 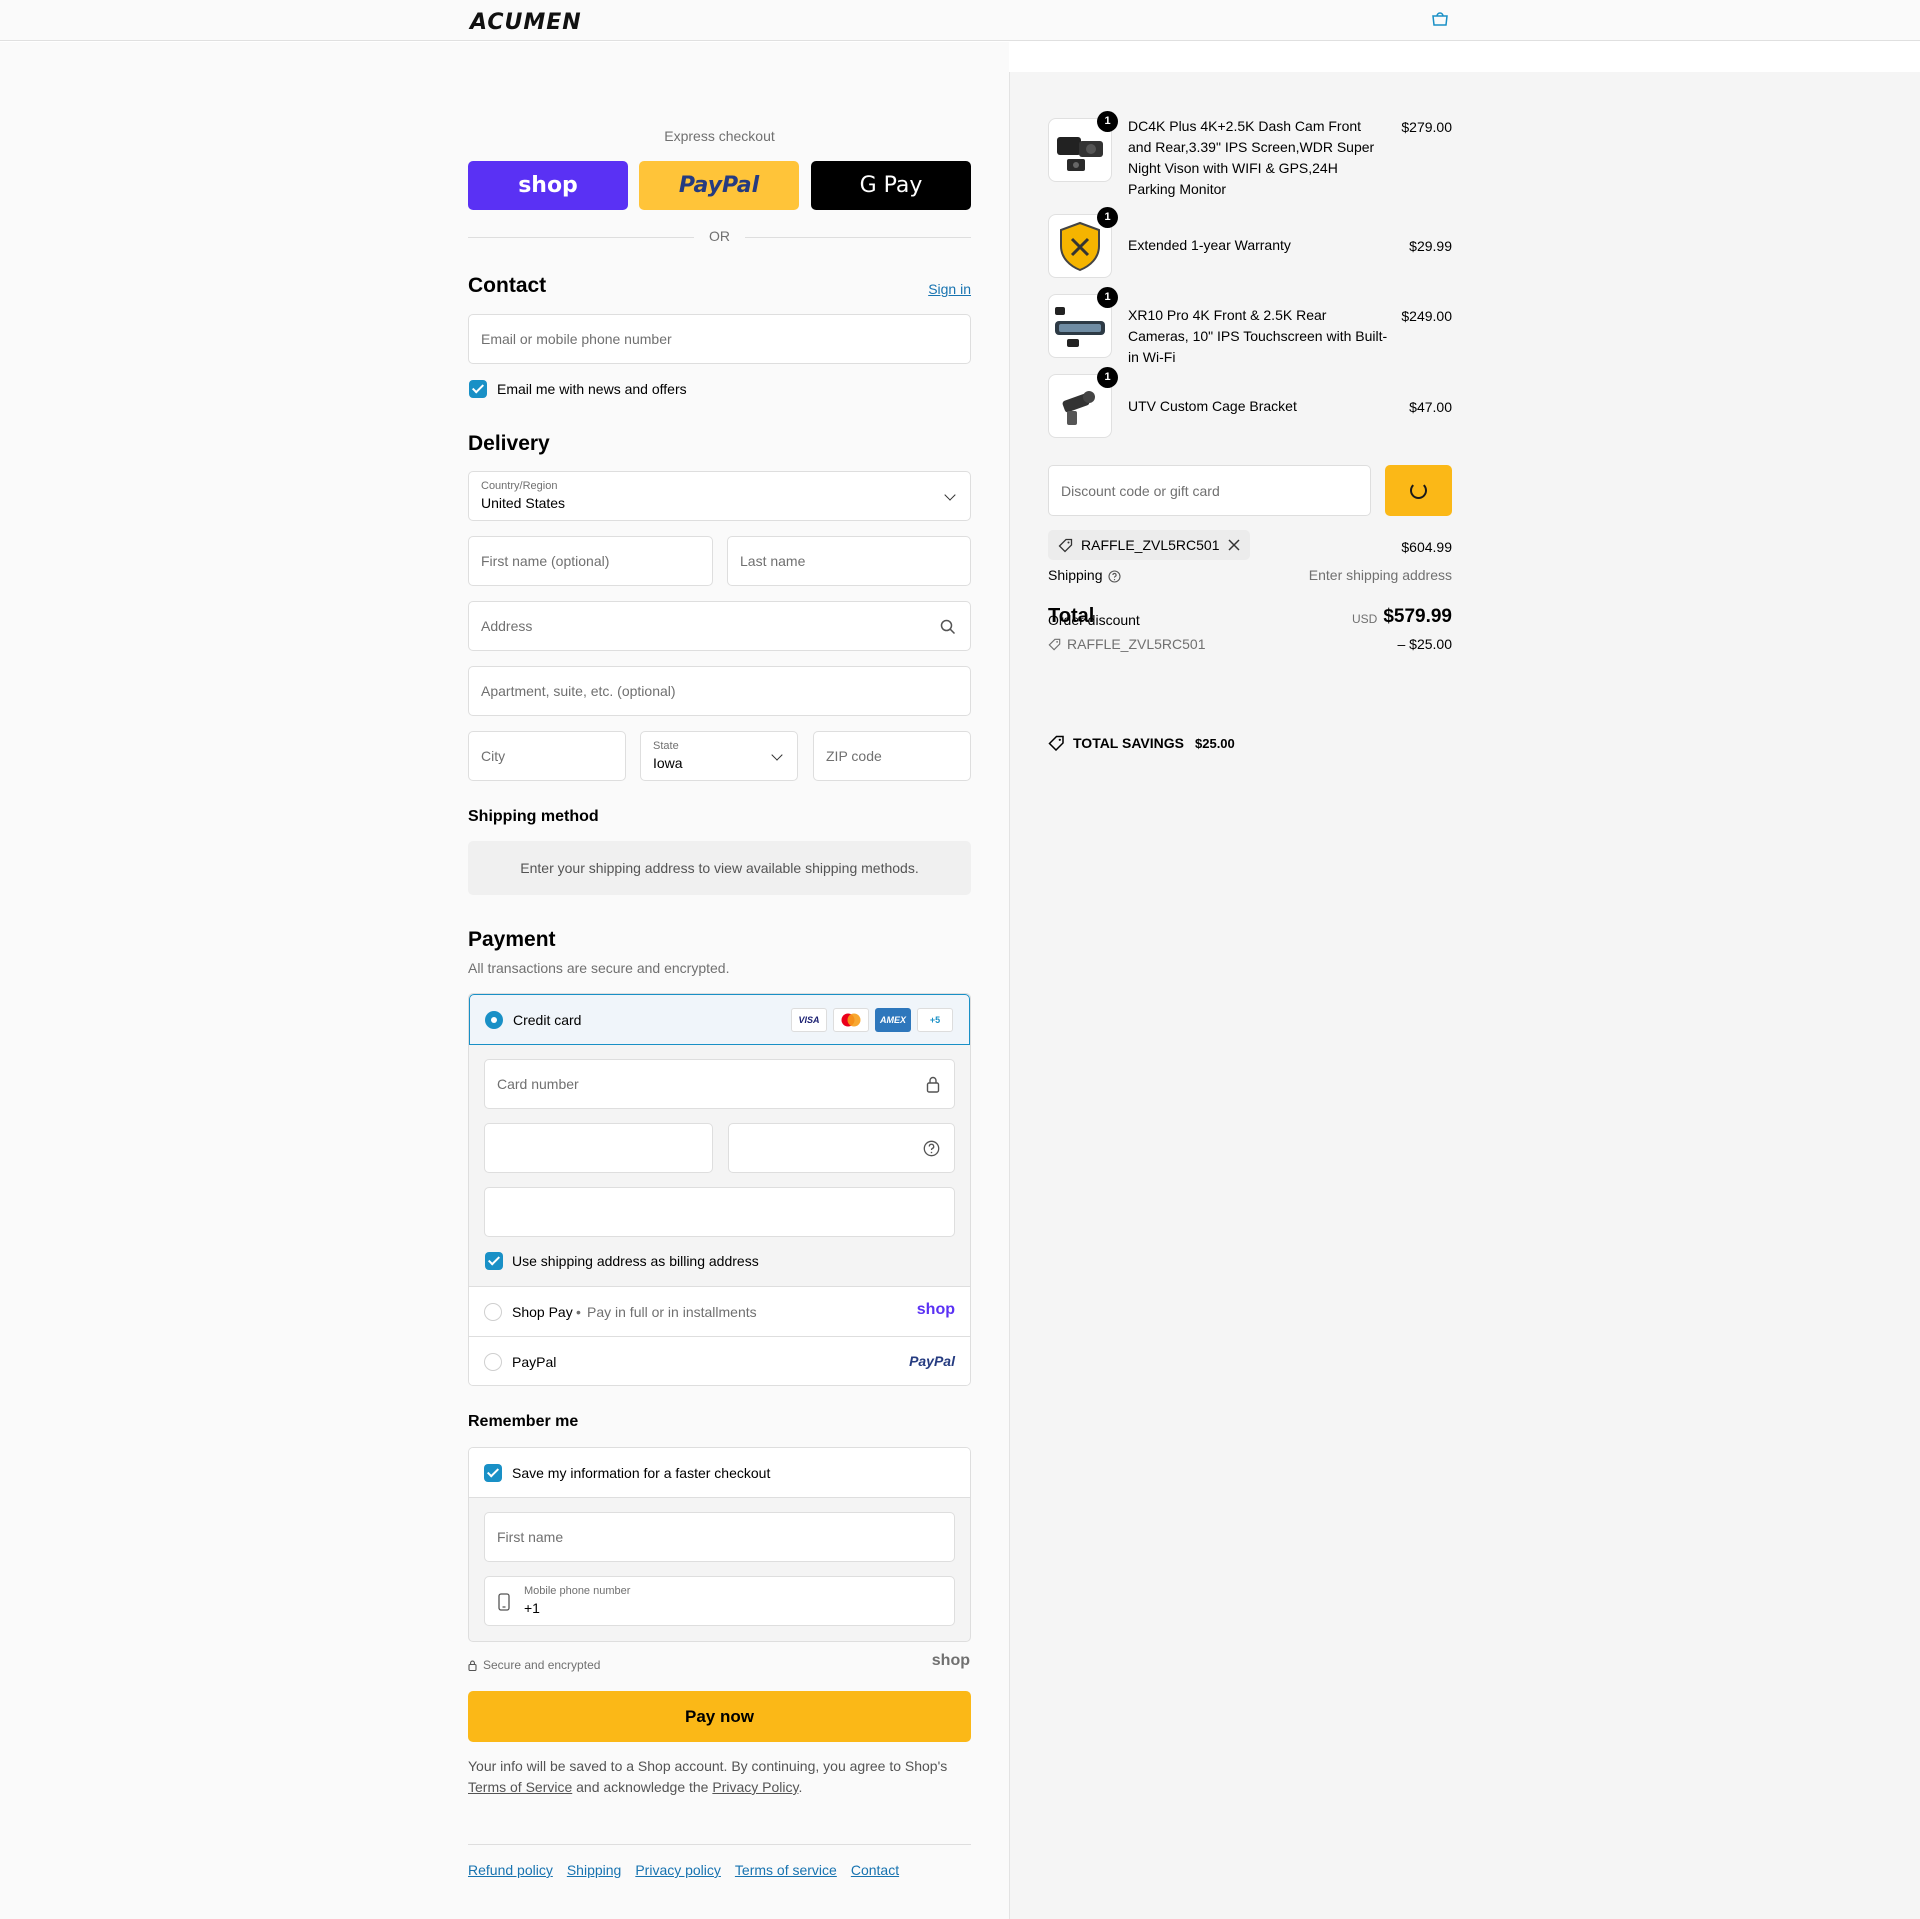 I want to click on shop-pay-radio, so click(x=493, y=1312).